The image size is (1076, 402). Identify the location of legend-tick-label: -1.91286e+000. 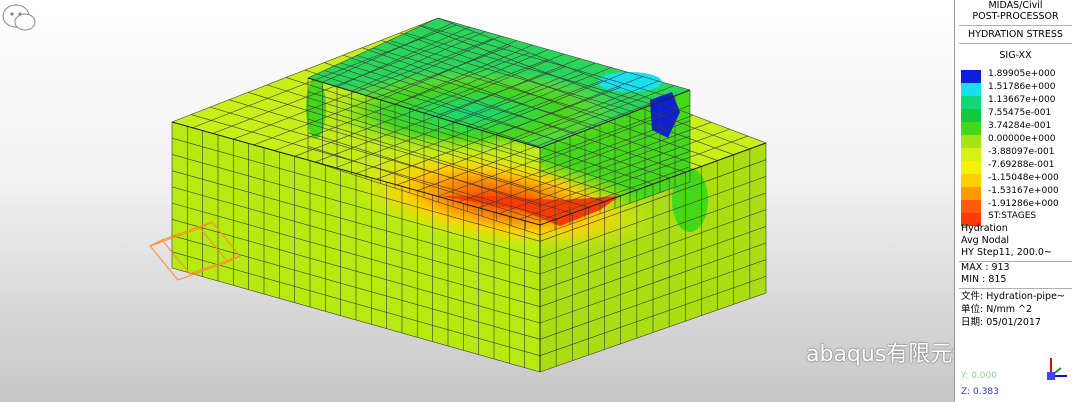
(1023, 204).